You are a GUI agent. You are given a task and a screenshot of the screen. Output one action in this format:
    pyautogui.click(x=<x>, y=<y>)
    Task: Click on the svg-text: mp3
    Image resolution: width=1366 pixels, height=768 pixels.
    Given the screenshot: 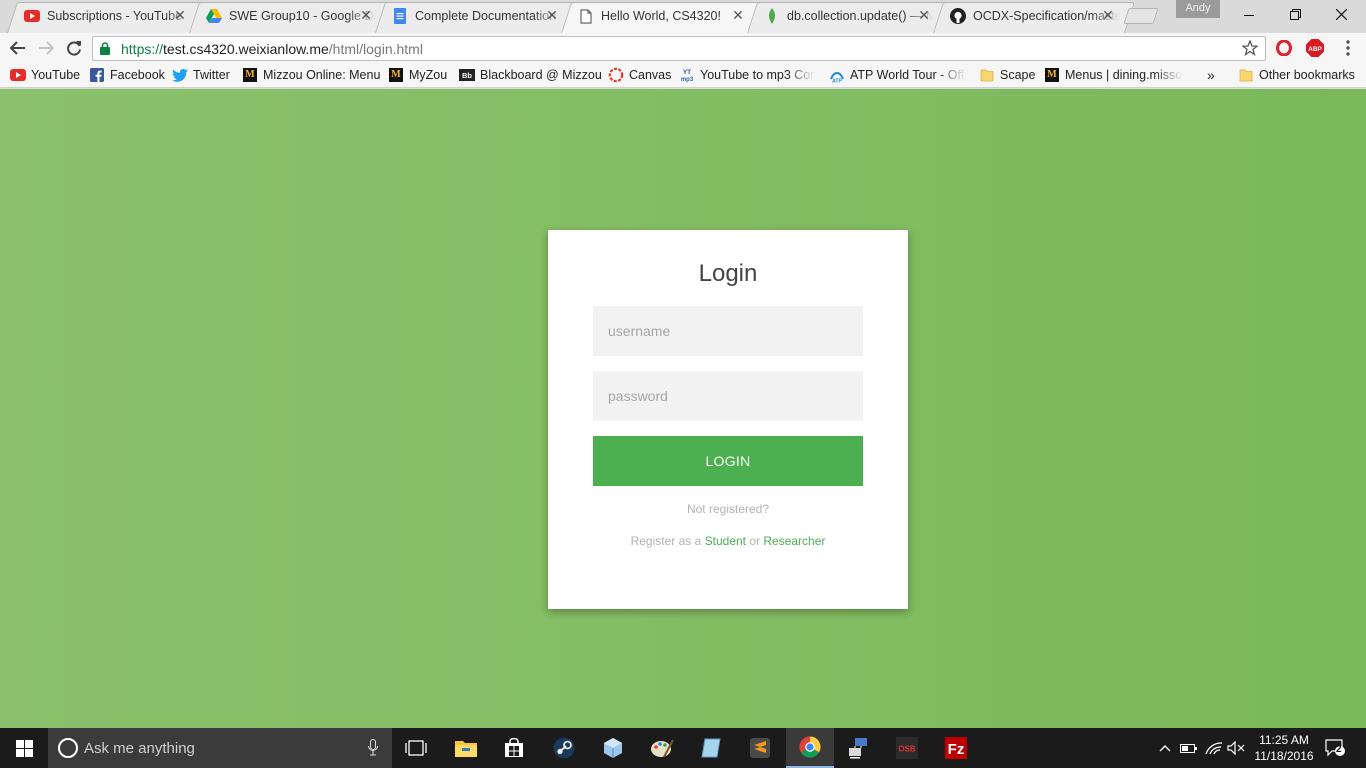 What is the action you would take?
    pyautogui.click(x=687, y=80)
    